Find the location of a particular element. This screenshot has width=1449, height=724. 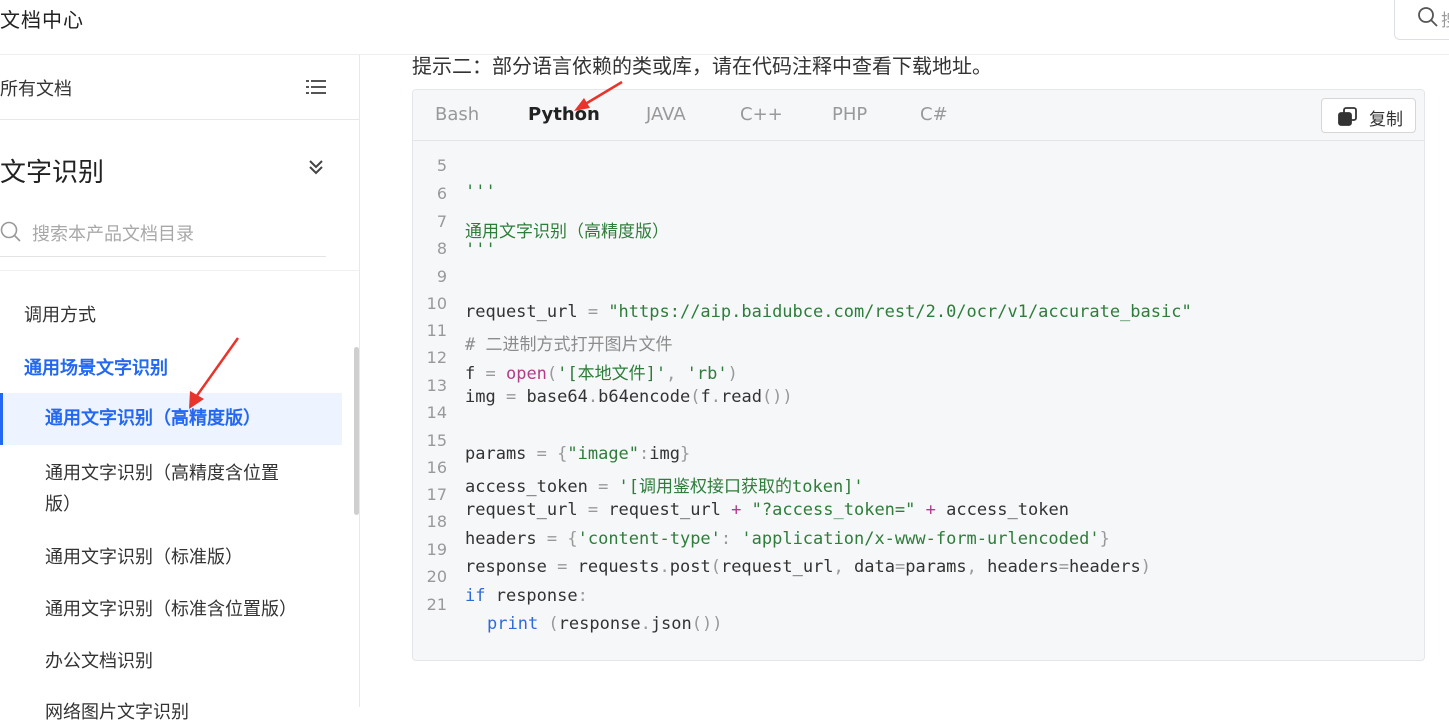

line-number: 17 is located at coordinates (436, 494).